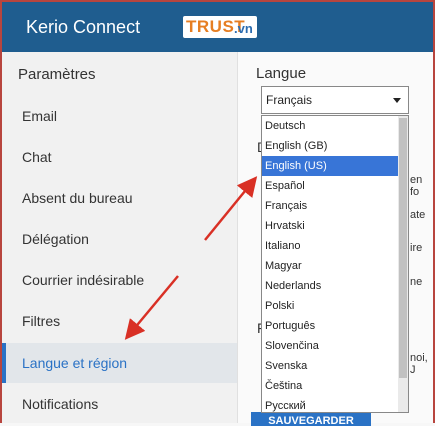 This screenshot has height=426, width=435. I want to click on annotation-arrow-to-dropdown, so click(231, 208).